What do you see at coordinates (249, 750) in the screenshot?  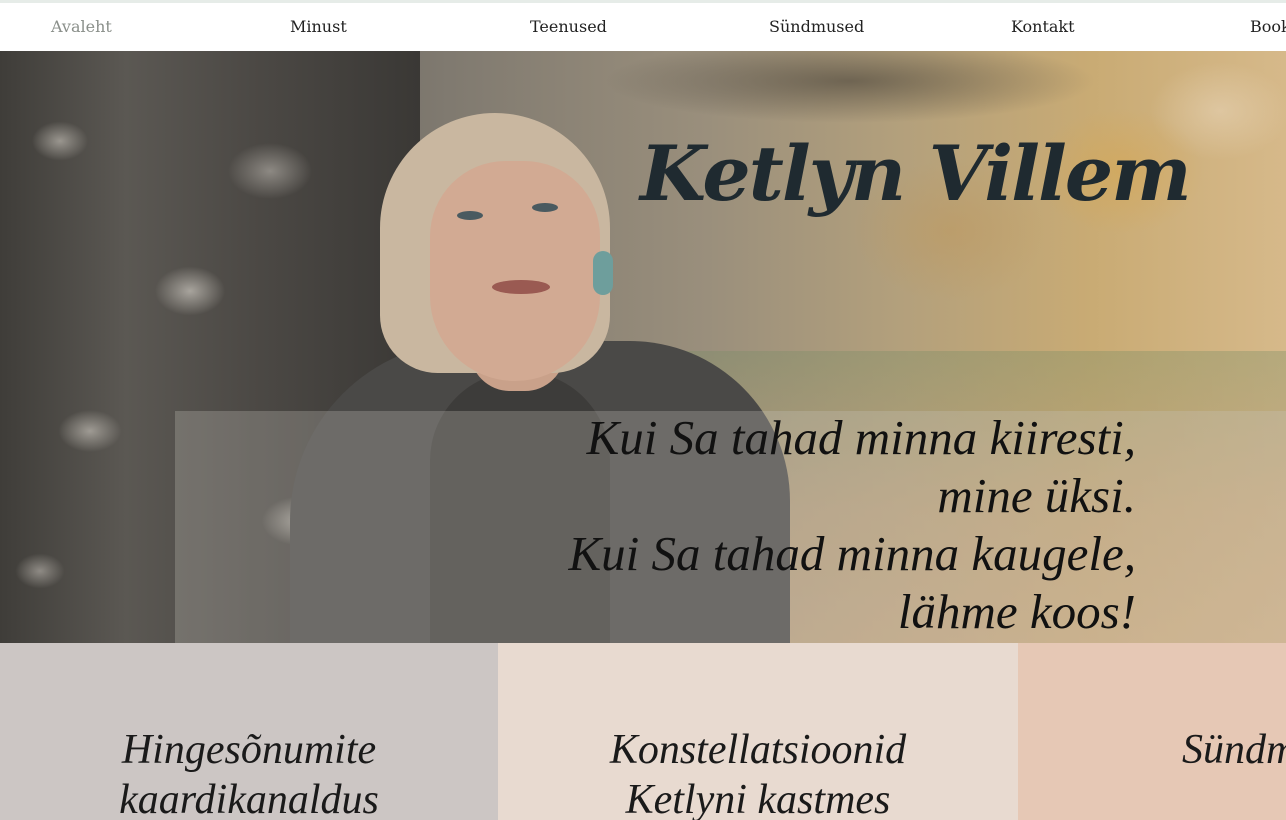 I see `service-title-line: Hingesõnumite` at bounding box center [249, 750].